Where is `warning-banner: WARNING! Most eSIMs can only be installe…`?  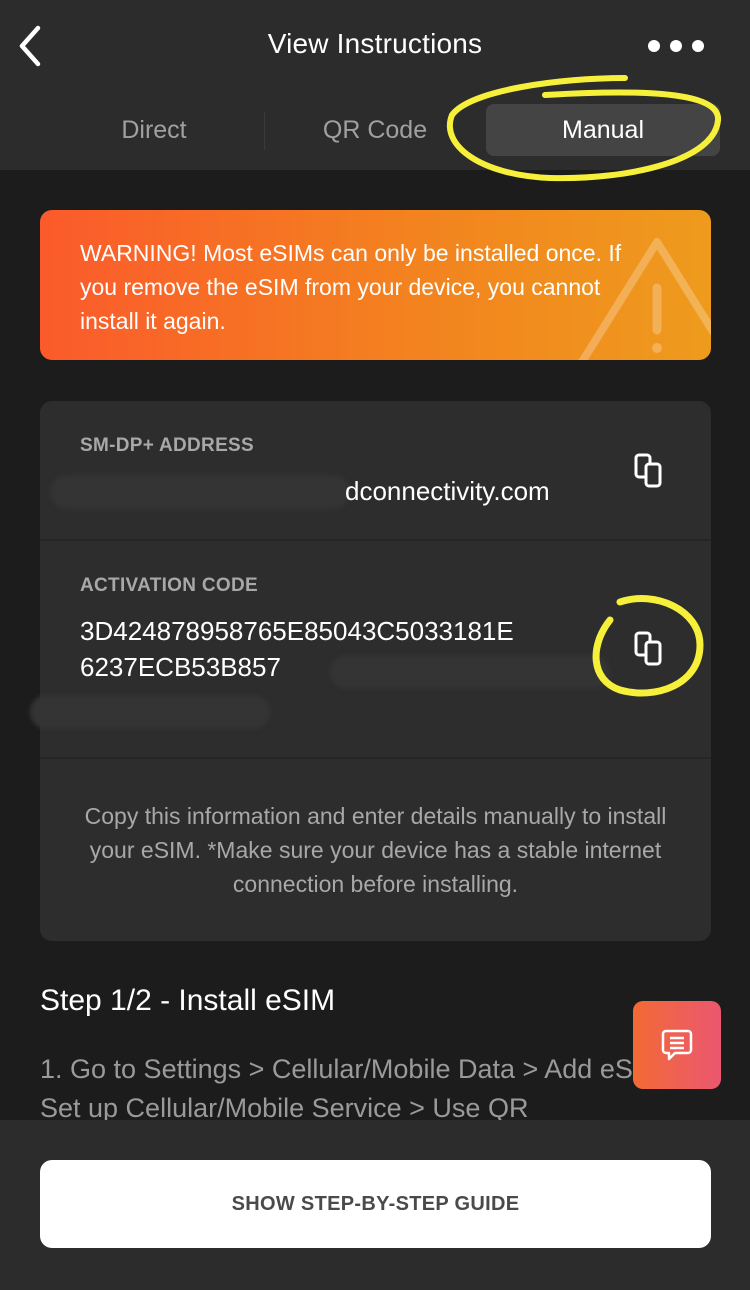
warning-banner: WARNING! Most eSIMs can only be installe… is located at coordinates (375, 285).